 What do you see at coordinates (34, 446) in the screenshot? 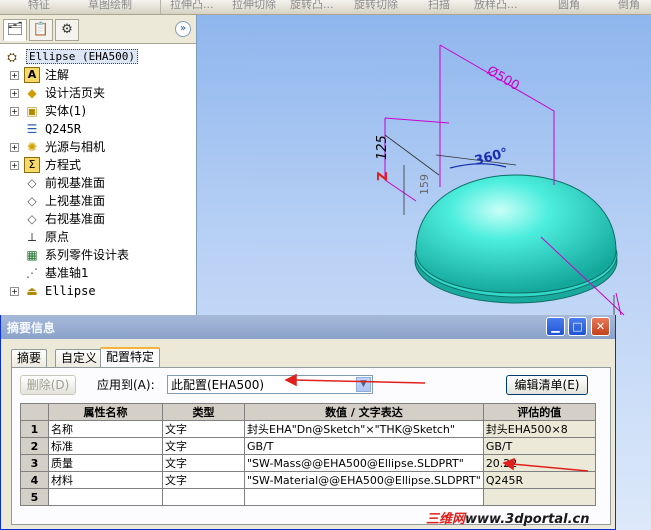
I see `row-number: 2` at bounding box center [34, 446].